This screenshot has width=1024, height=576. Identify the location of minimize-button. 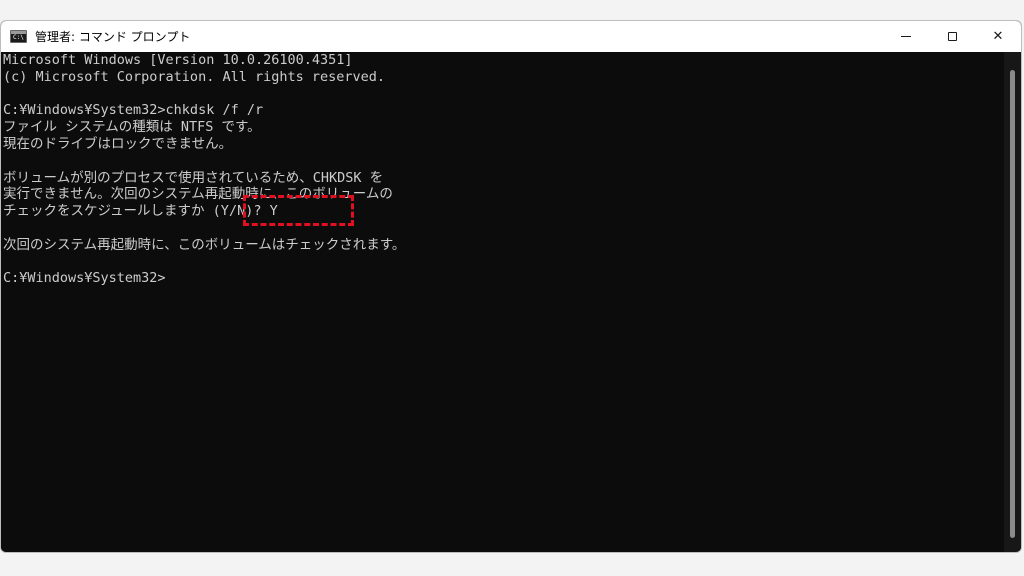
(906, 36).